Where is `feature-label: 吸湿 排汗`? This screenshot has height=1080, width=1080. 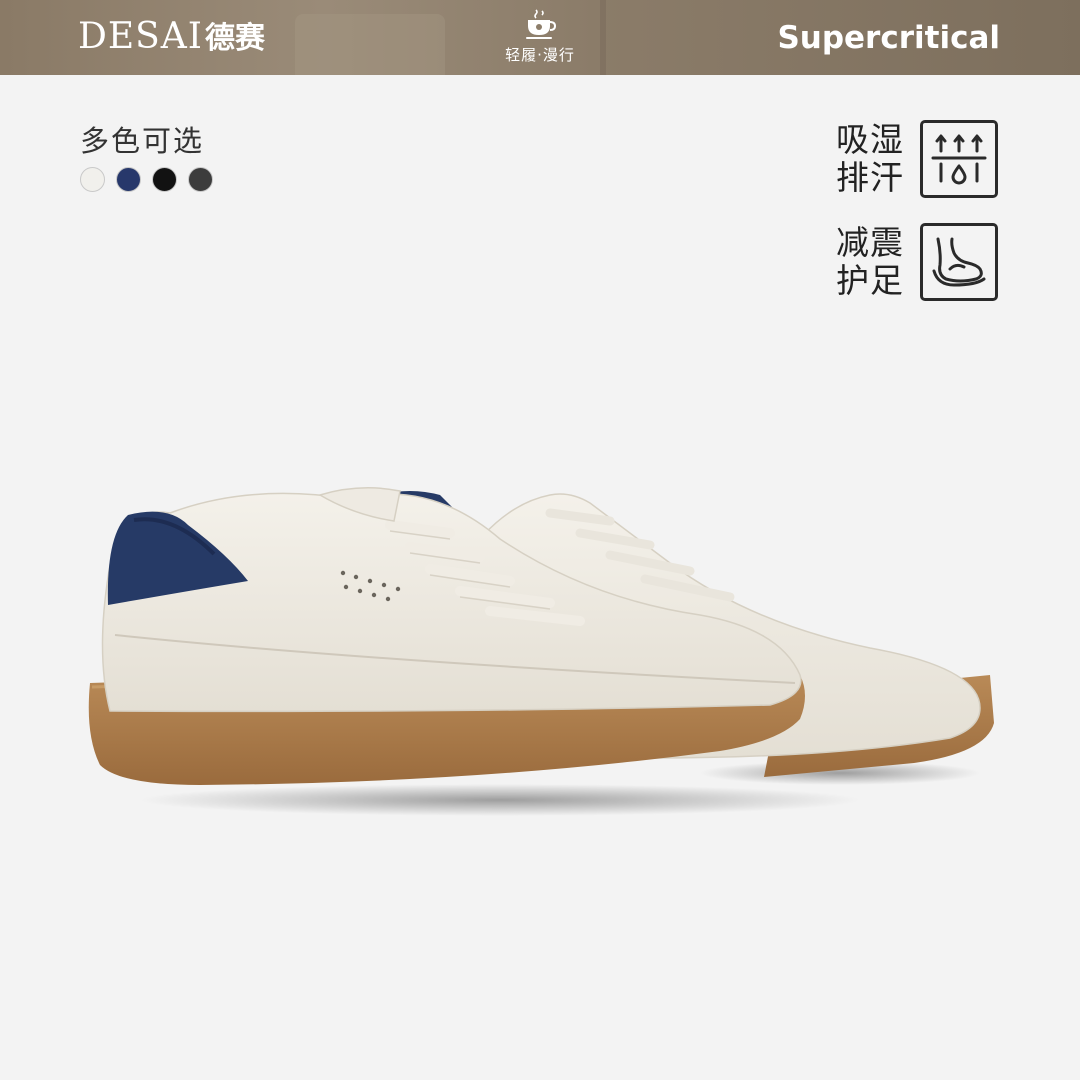 feature-label: 吸湿 排汗 is located at coordinates (874, 159).